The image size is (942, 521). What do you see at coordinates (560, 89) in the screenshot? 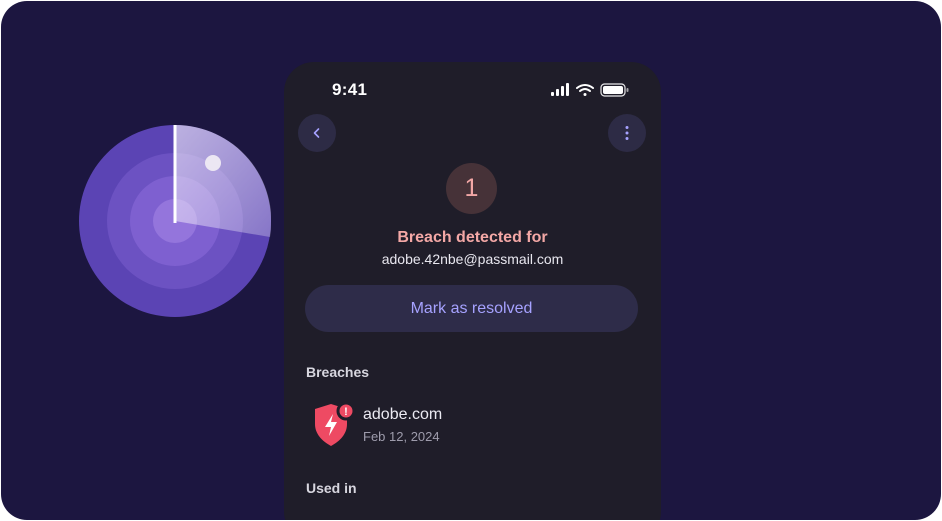
I see `signal-icon` at bounding box center [560, 89].